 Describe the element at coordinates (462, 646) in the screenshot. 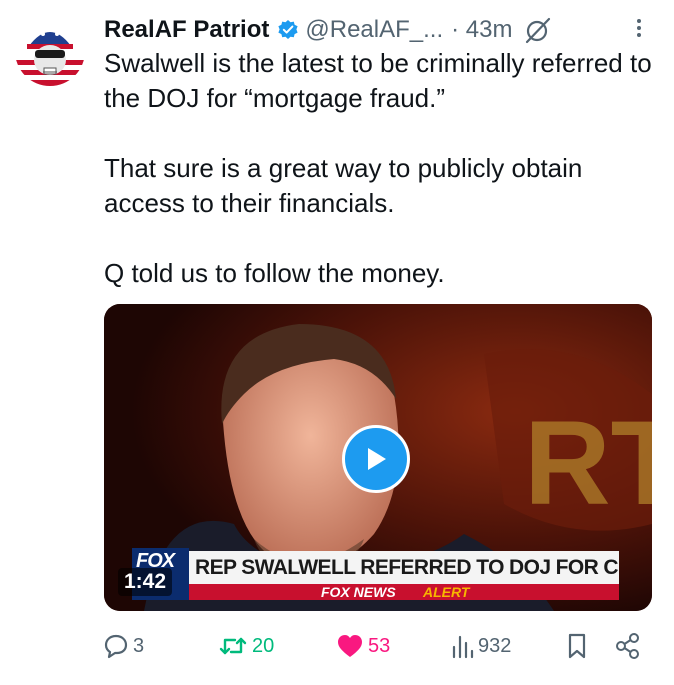

I see `views-icon` at that location.